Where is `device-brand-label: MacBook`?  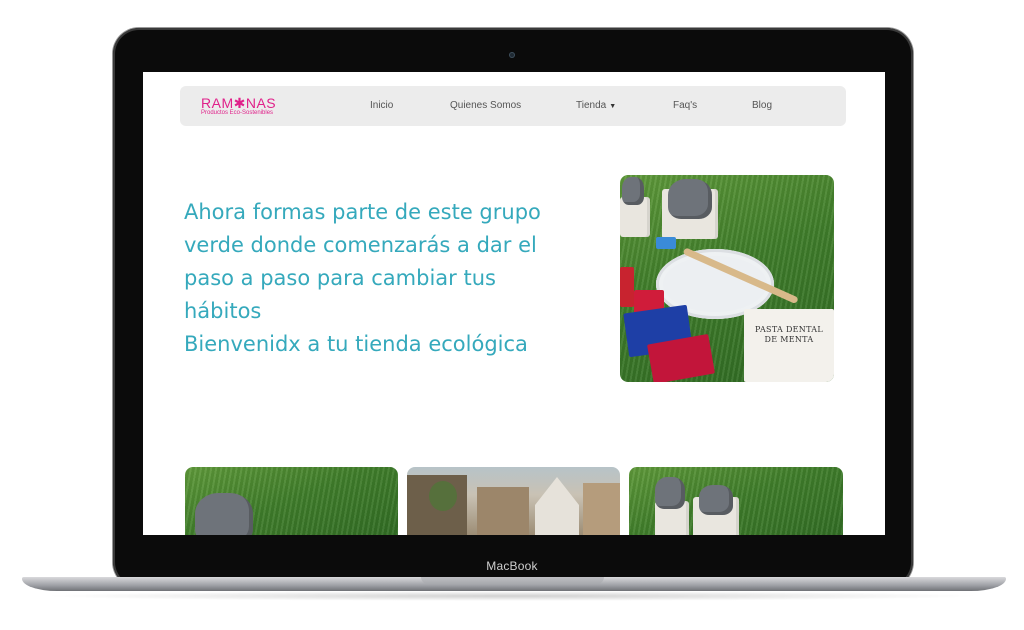 device-brand-label: MacBook is located at coordinates (512, 566).